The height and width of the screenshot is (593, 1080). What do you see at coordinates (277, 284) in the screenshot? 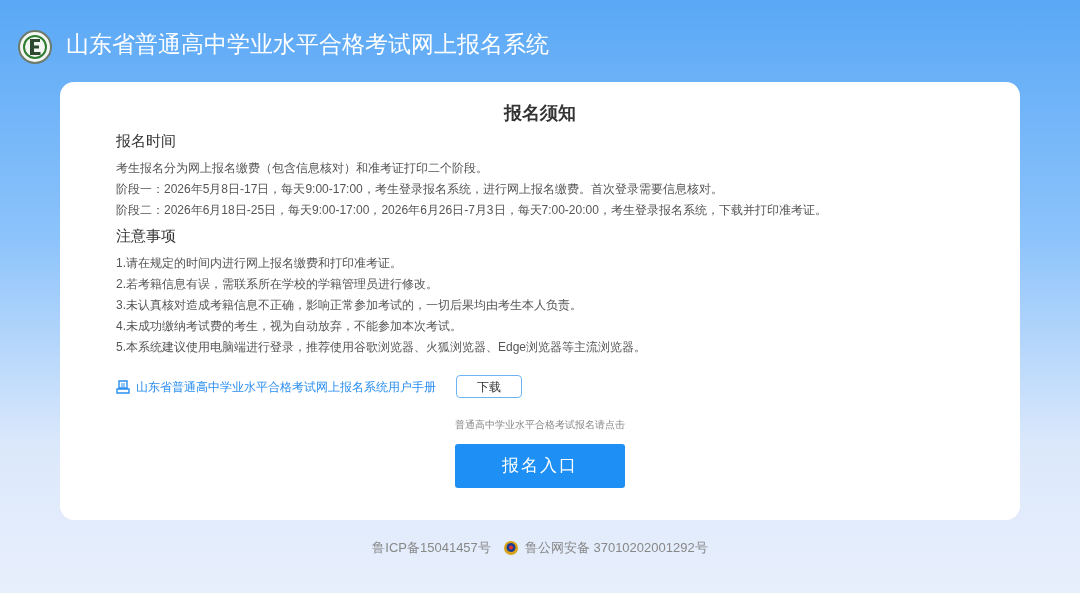
I see `notice-line: 2.若考籍信息有误，需联系所在学校的学籍管理员进行修改。` at bounding box center [277, 284].